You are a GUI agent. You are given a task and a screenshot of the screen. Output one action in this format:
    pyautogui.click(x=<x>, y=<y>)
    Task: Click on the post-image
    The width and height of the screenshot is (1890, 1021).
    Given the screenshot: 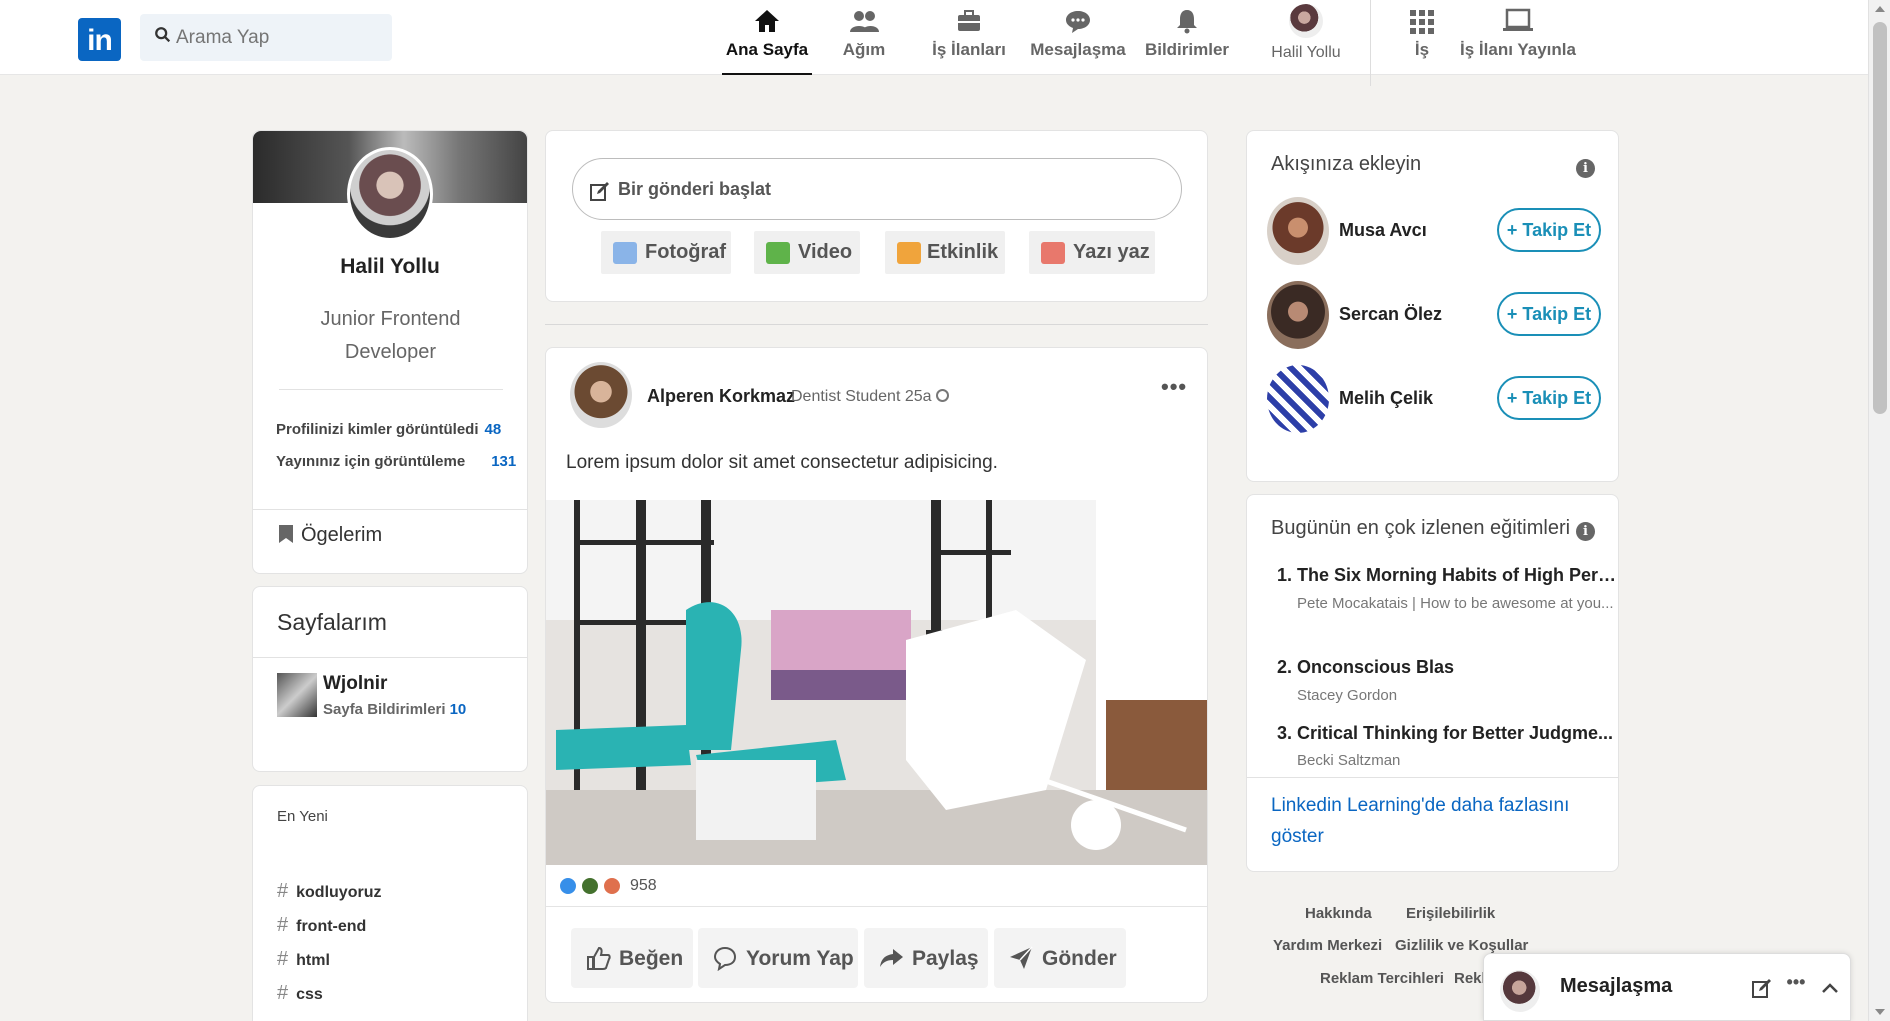 What is the action you would take?
    pyautogui.click(x=876, y=682)
    